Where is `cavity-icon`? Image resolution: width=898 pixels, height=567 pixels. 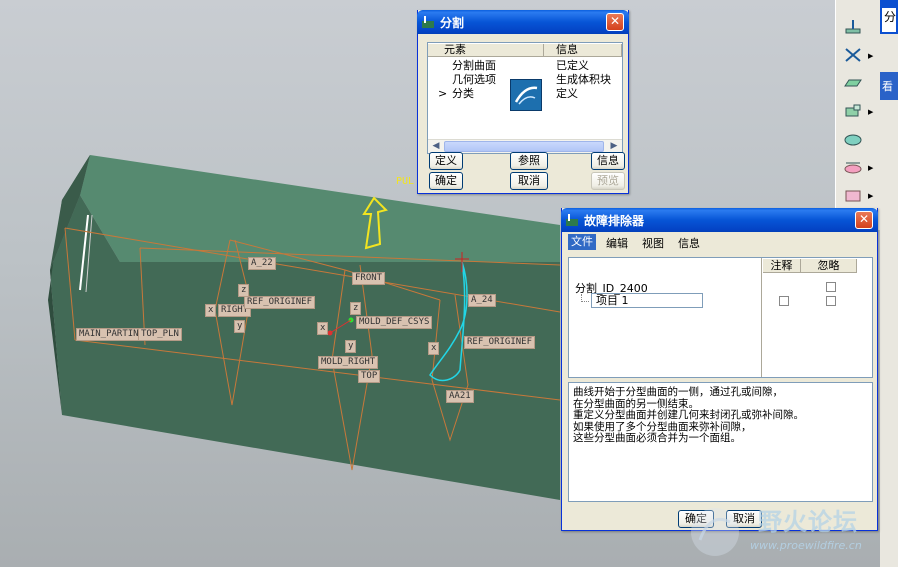 cavity-icon is located at coordinates (853, 196).